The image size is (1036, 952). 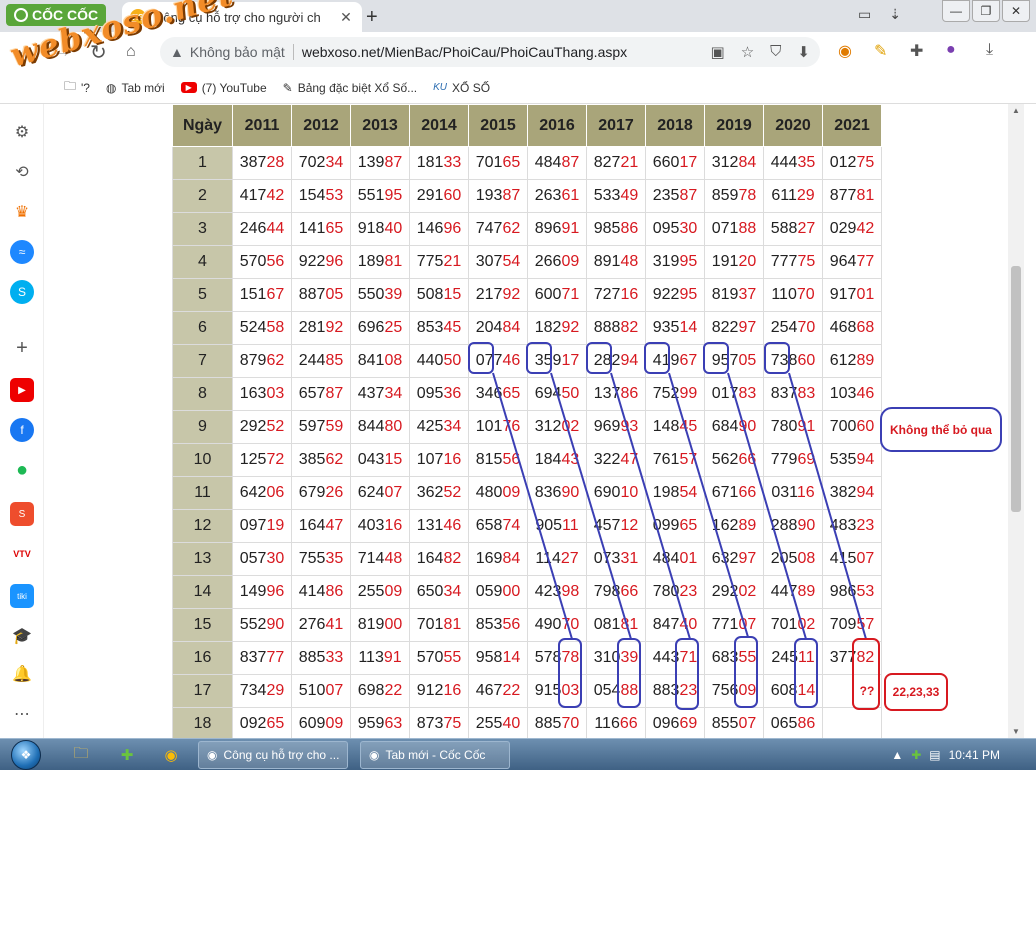 I want to click on result-prefix: 738, so click(x=784, y=360).